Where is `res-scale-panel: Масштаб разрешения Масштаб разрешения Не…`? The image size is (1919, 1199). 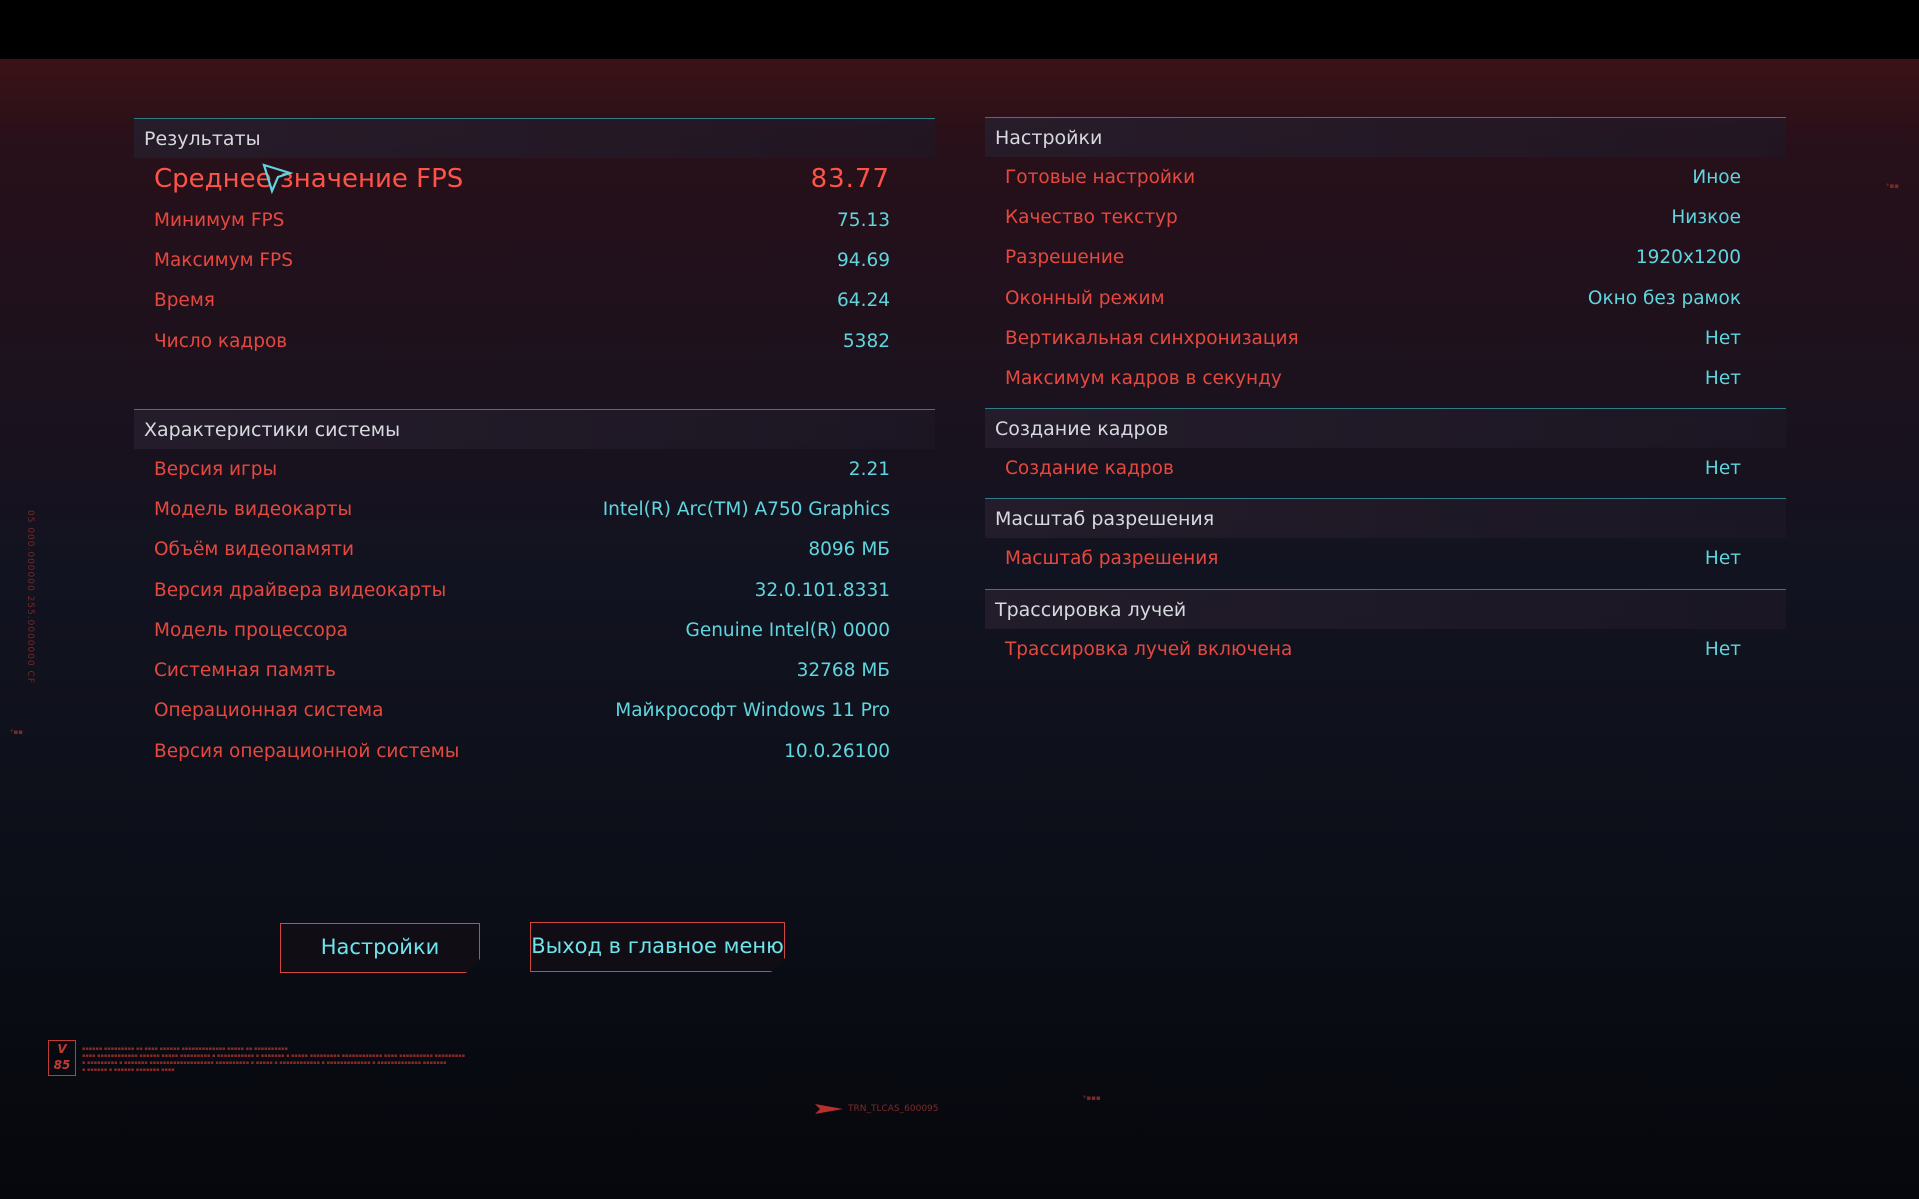
res-scale-panel: Масштаб разрешения Масштаб разрешения Не… is located at coordinates (1385, 538).